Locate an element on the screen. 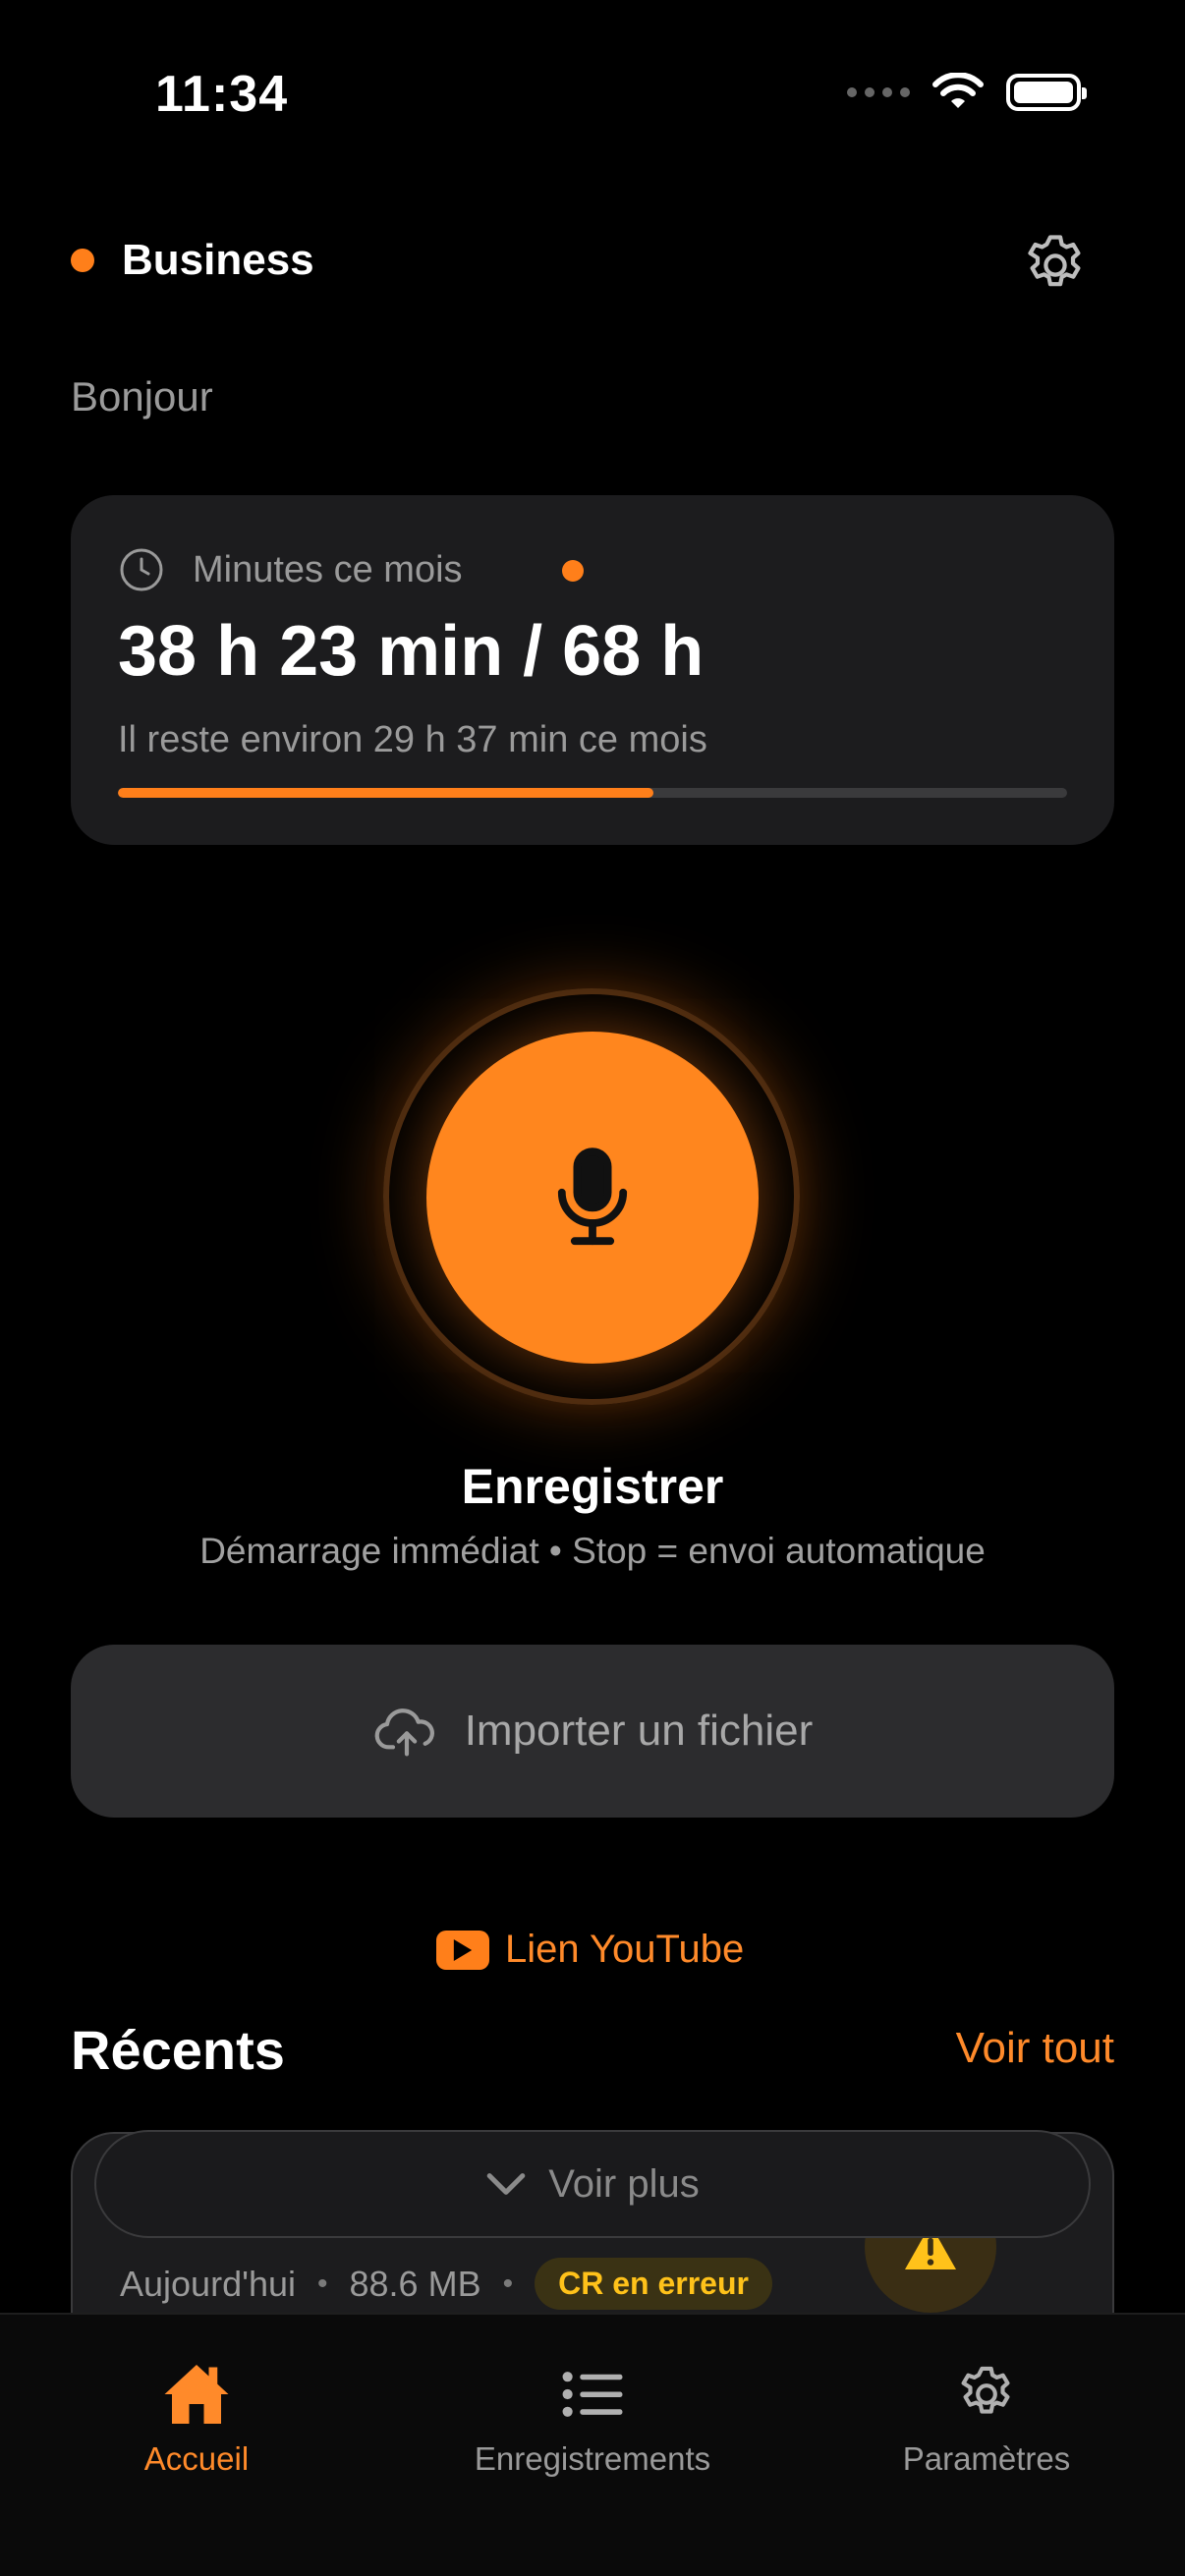  status-badge: CR en erreur is located at coordinates (654, 2284).